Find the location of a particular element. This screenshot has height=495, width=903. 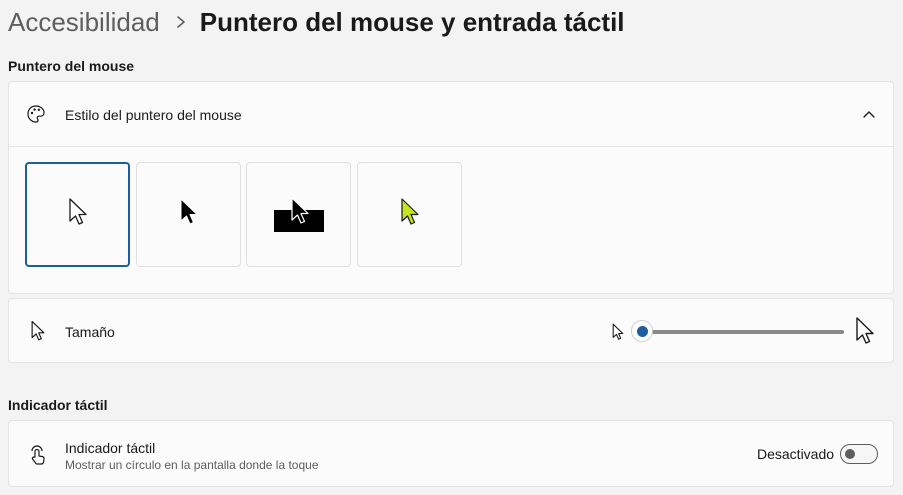

touch-icon is located at coordinates (38, 455).